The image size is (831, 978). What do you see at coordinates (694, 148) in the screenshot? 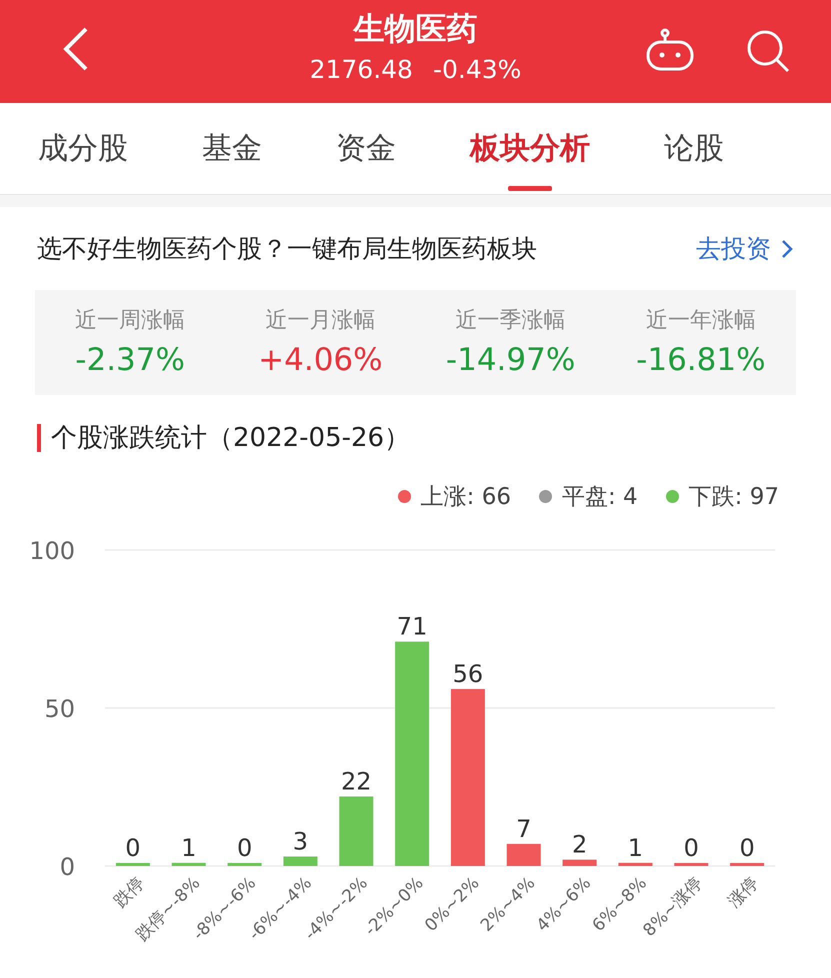
I see `tab: 论股` at bounding box center [694, 148].